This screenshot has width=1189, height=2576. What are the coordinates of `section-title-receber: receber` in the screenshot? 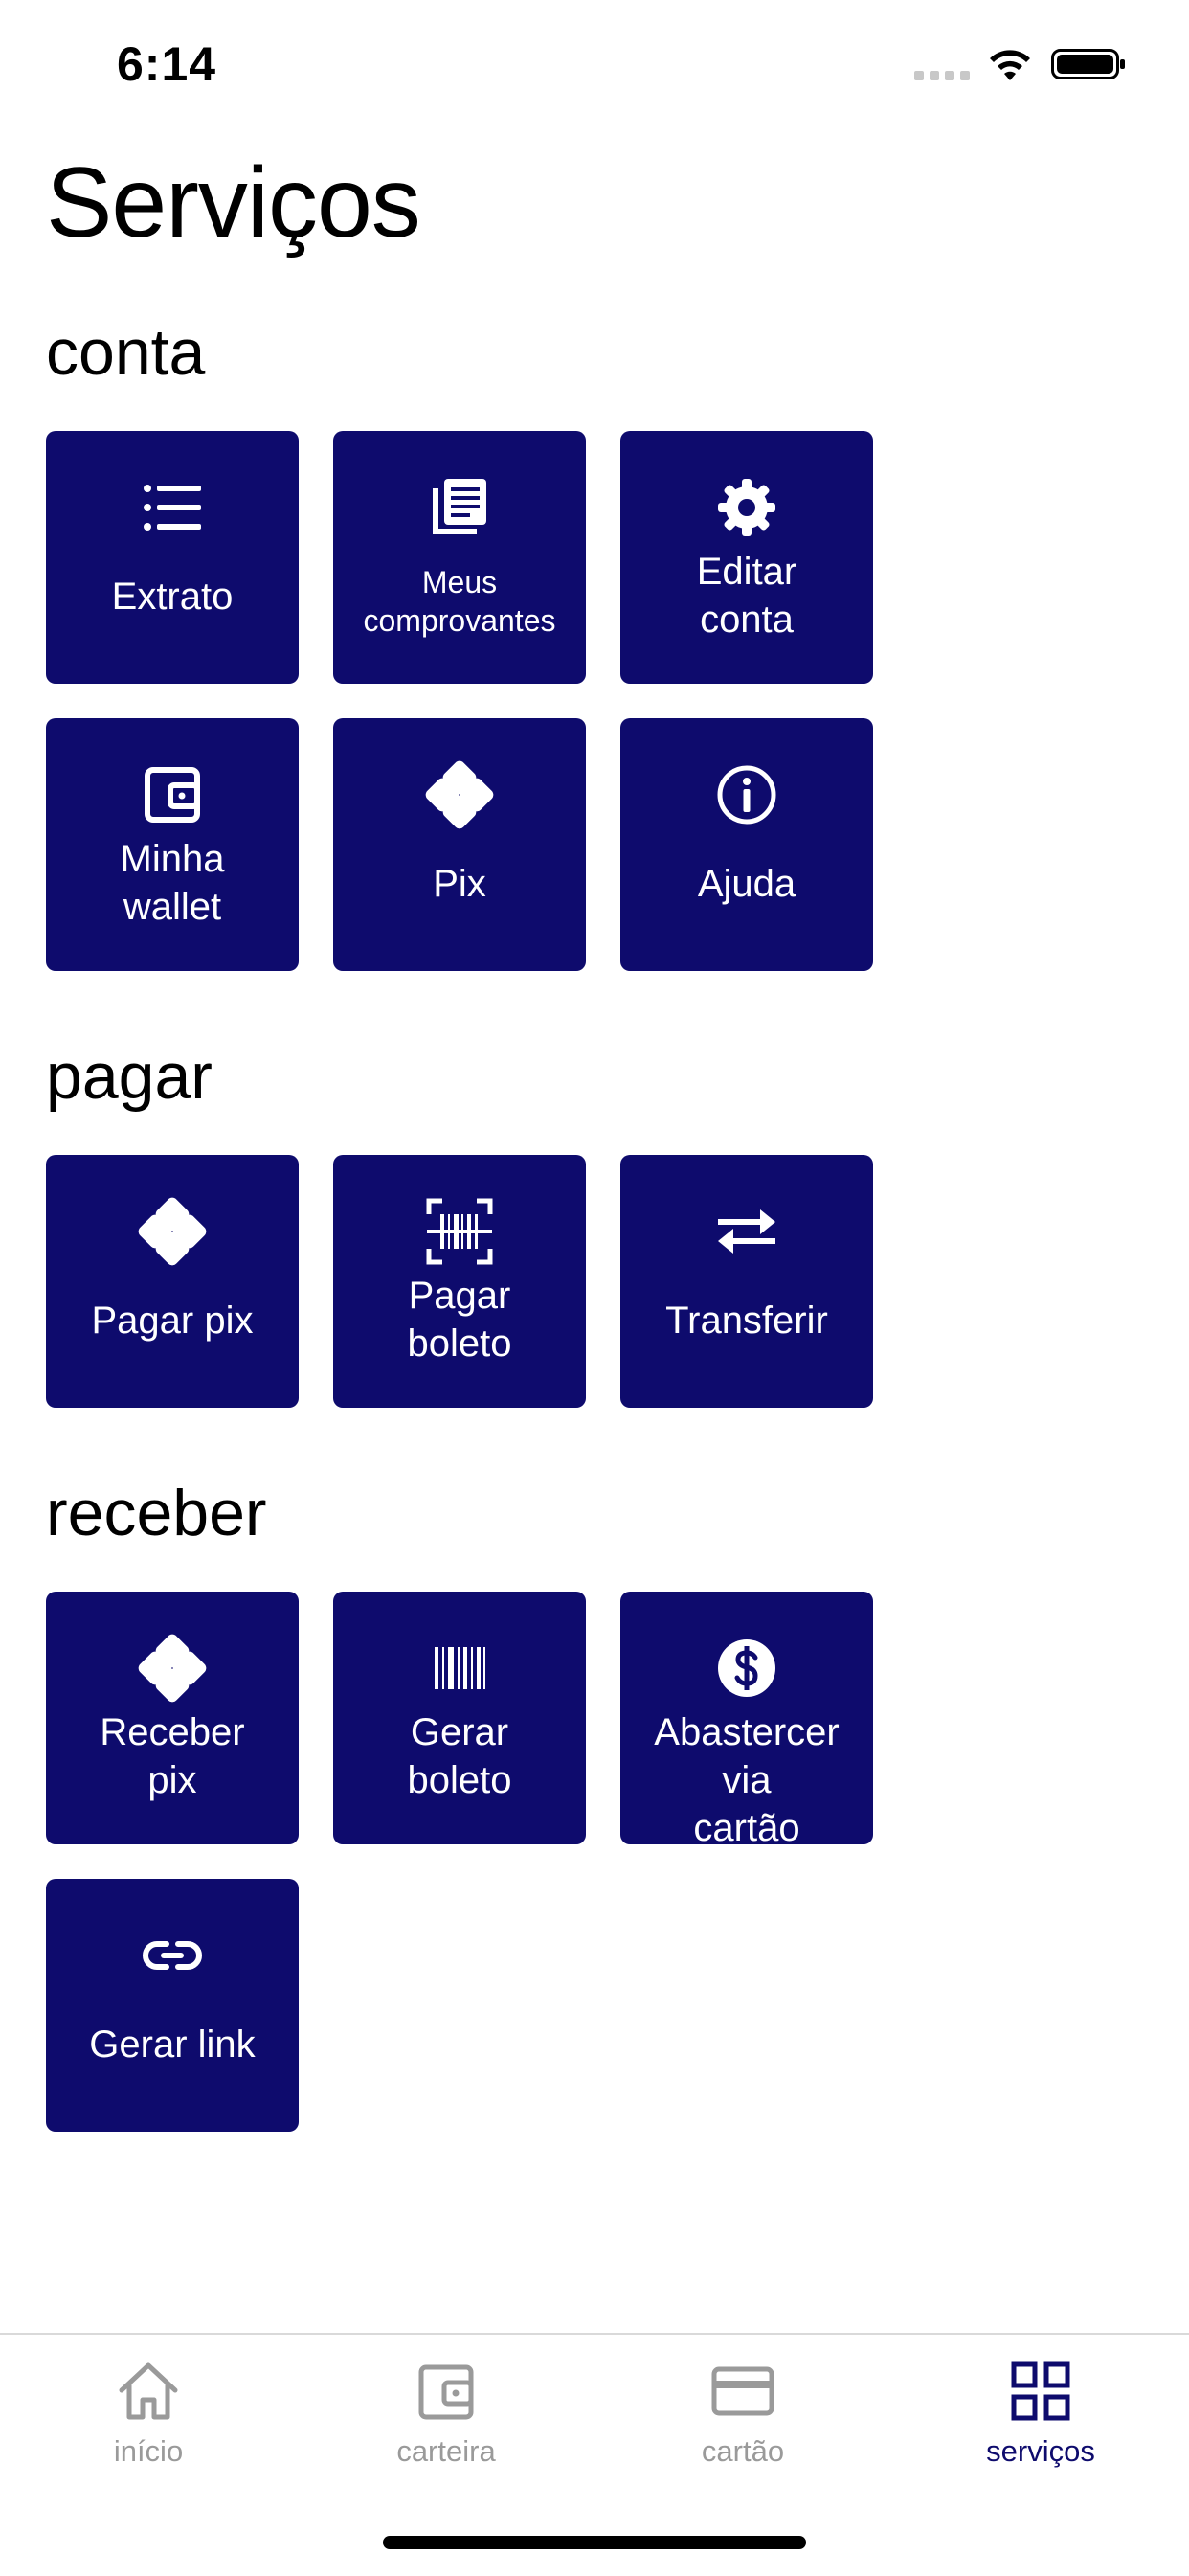 It's located at (156, 1513).